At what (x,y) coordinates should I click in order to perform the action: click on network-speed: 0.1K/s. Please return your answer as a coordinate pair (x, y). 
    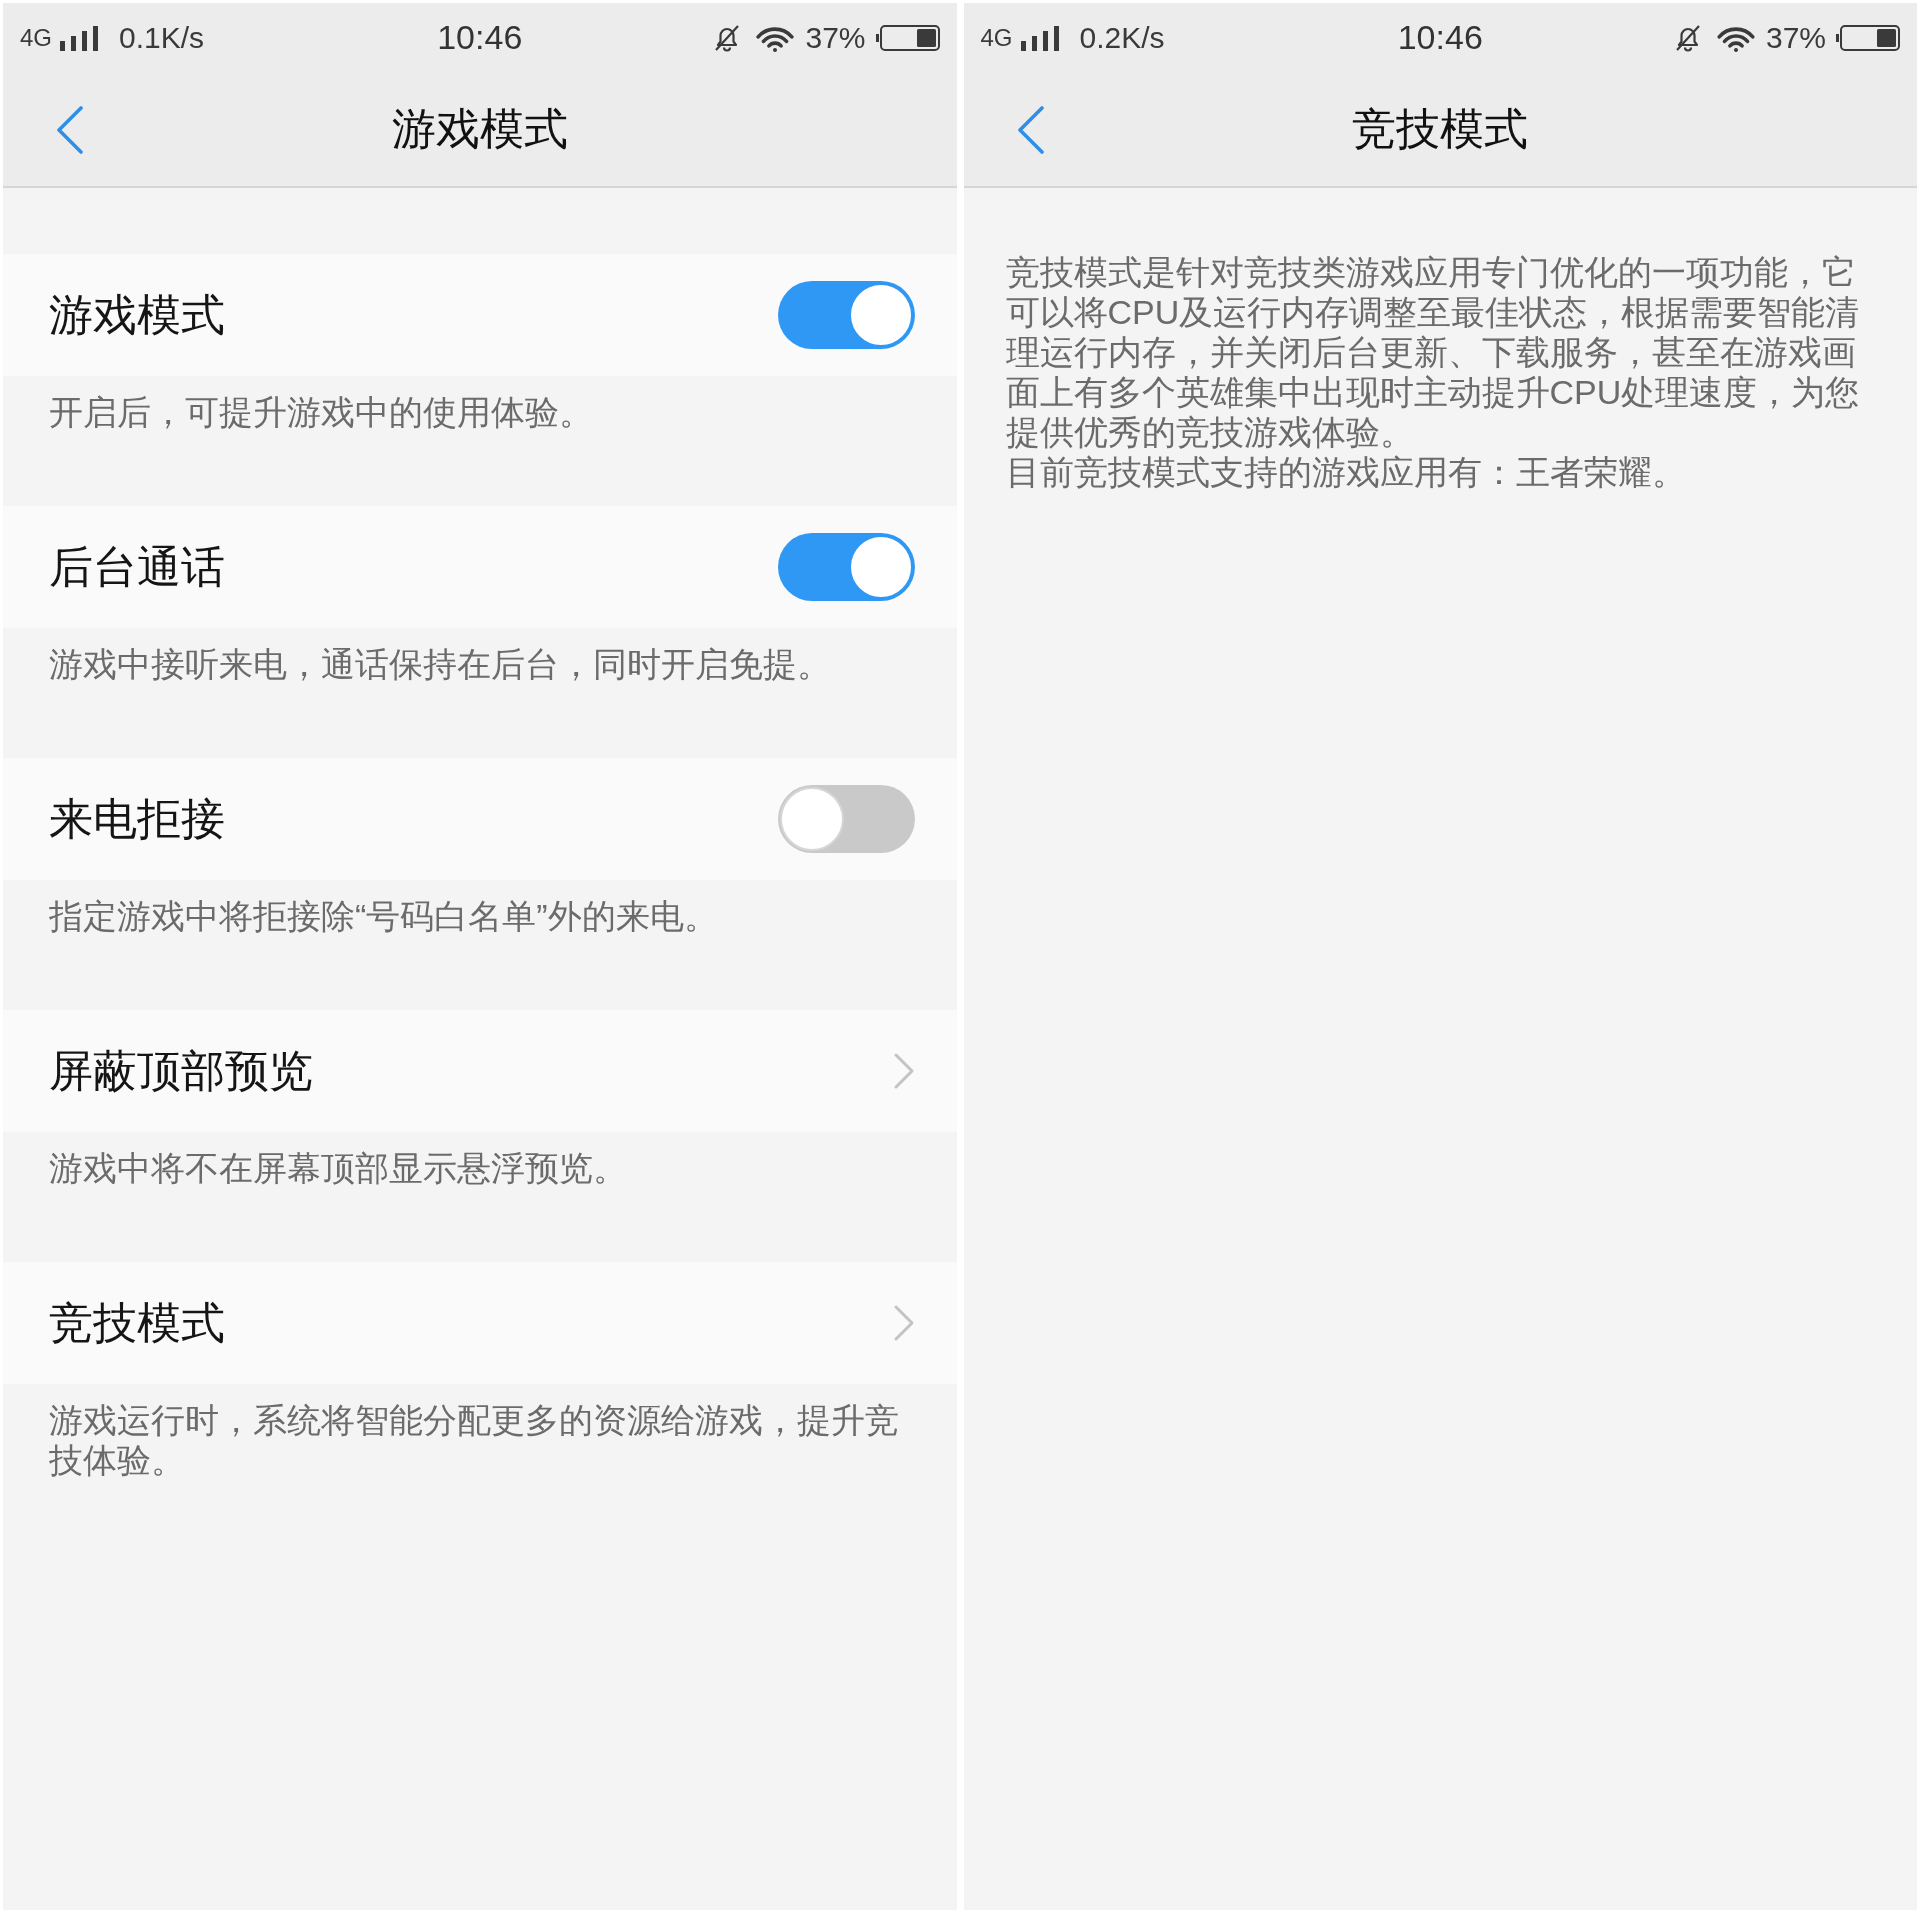
    Looking at the image, I should click on (162, 38).